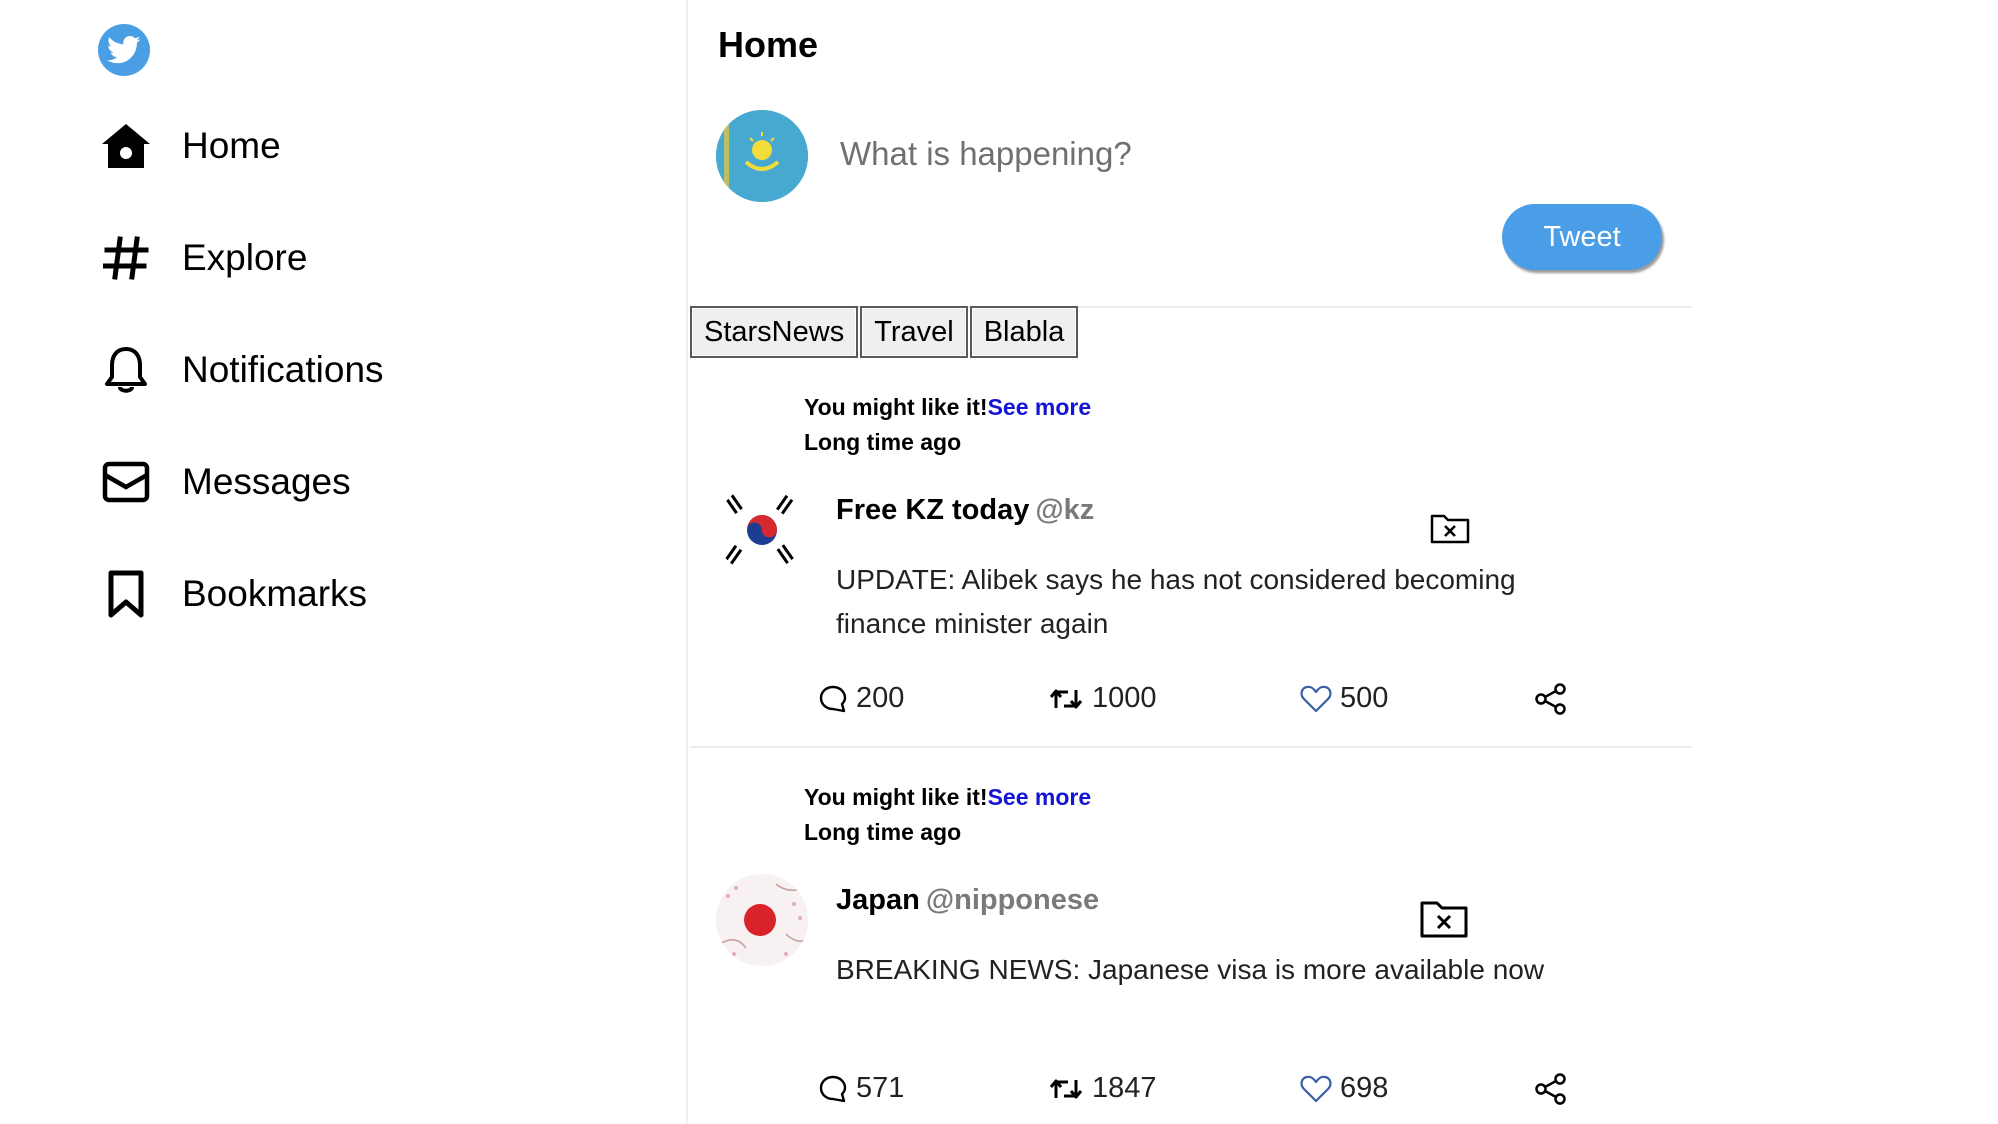  I want to click on reply-button: 200, so click(861, 698).